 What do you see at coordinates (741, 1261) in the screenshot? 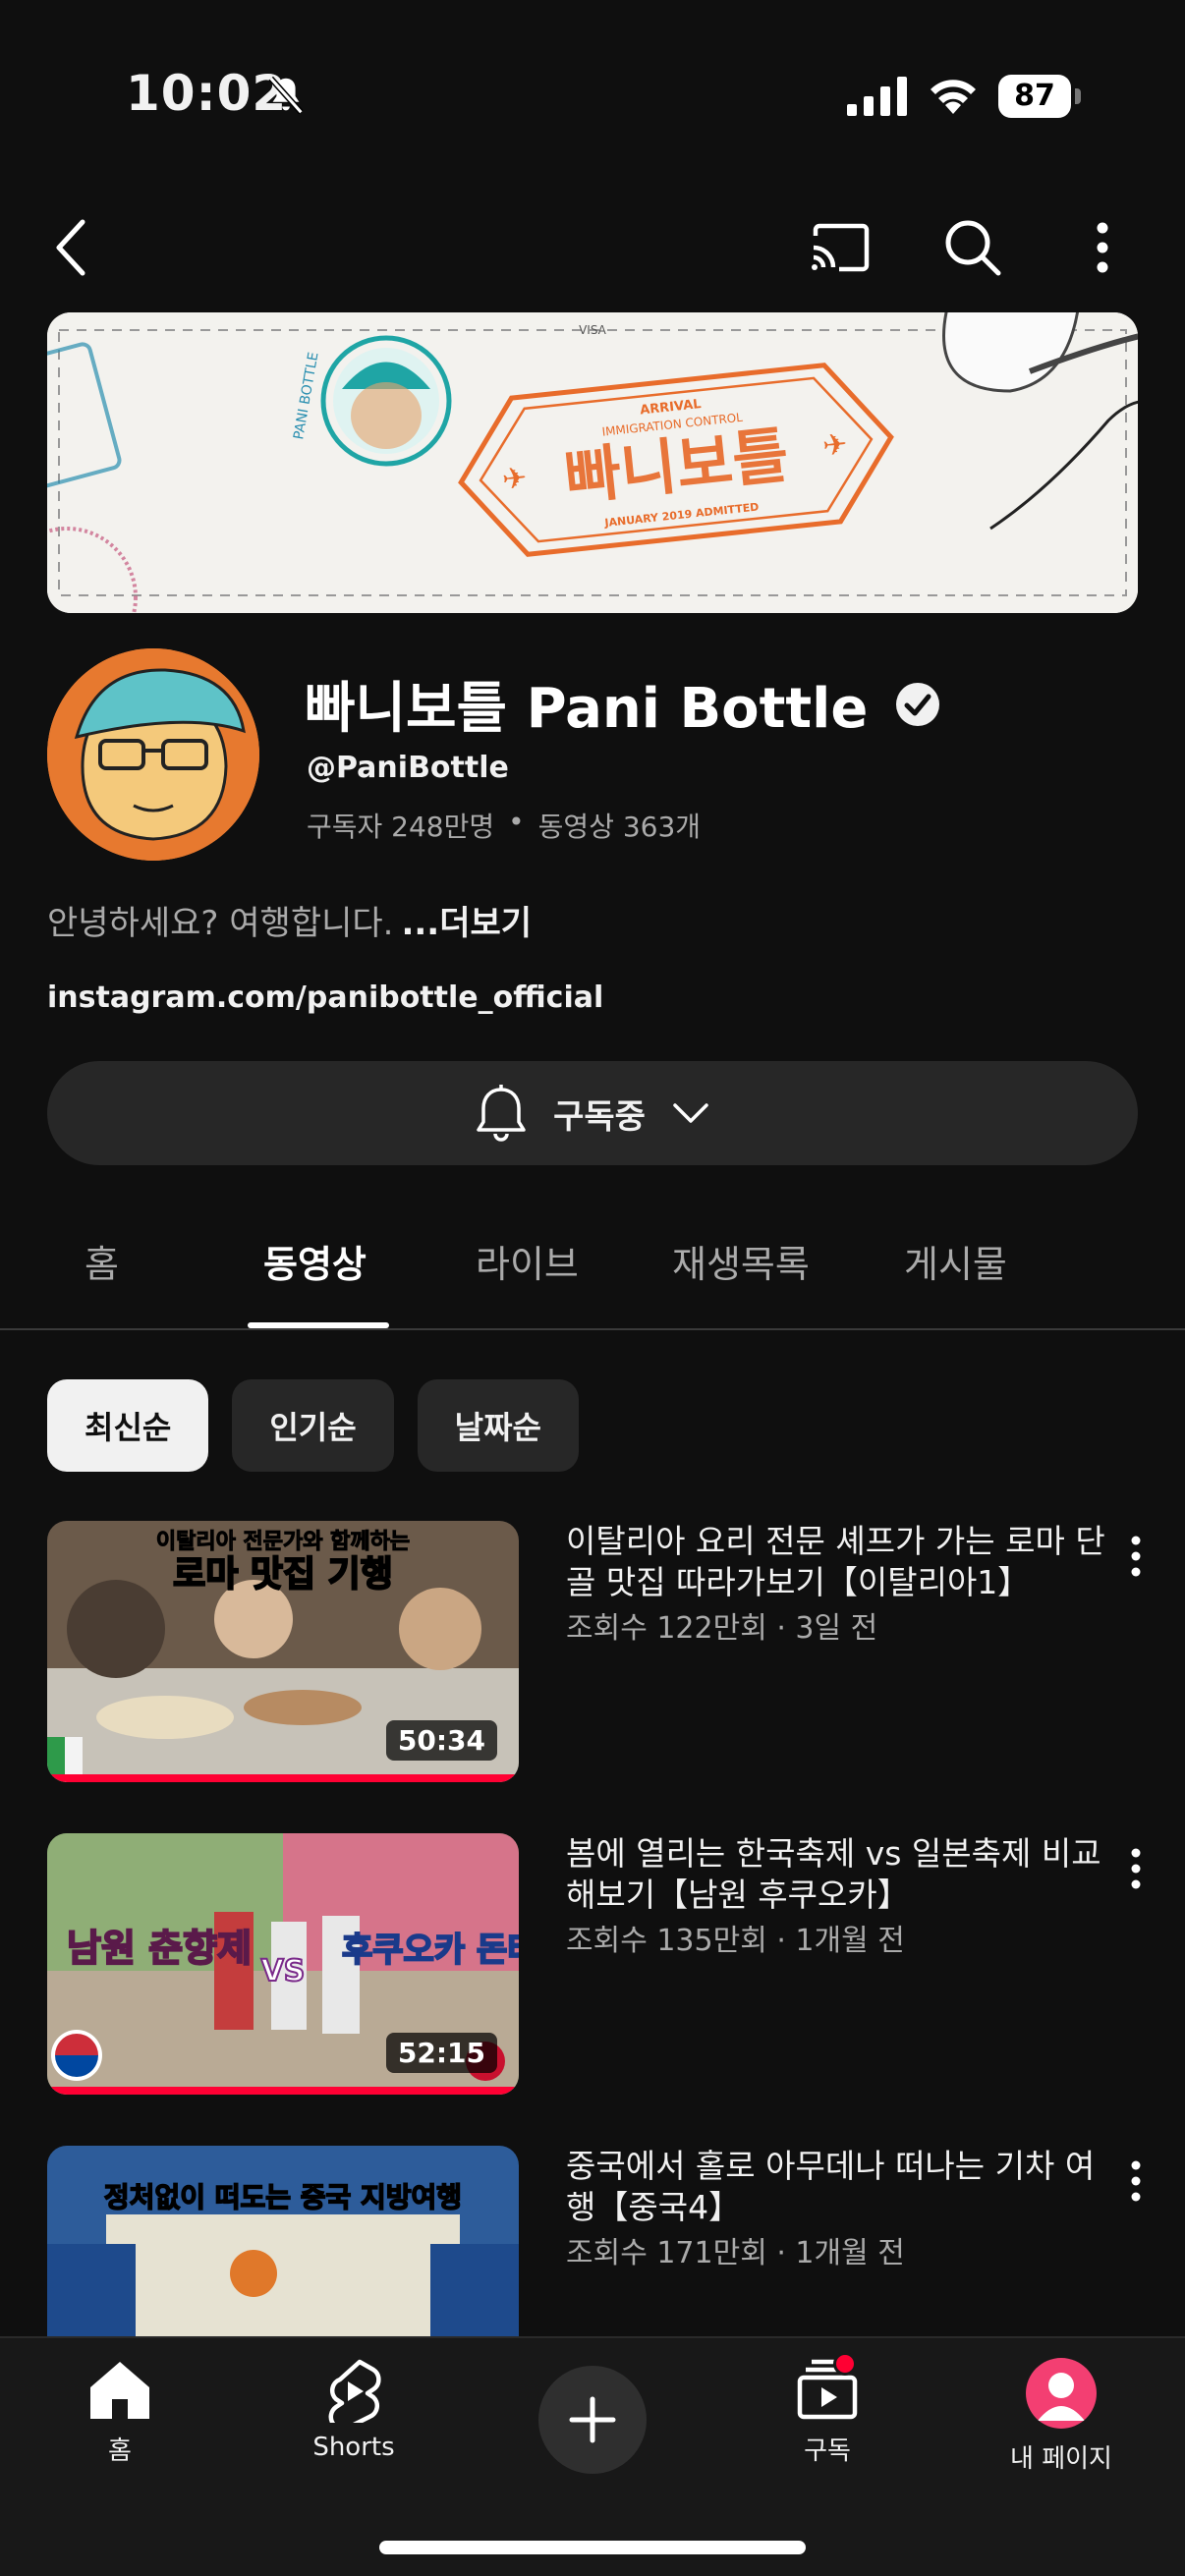
I see `tab-playlists: 재생목록` at bounding box center [741, 1261].